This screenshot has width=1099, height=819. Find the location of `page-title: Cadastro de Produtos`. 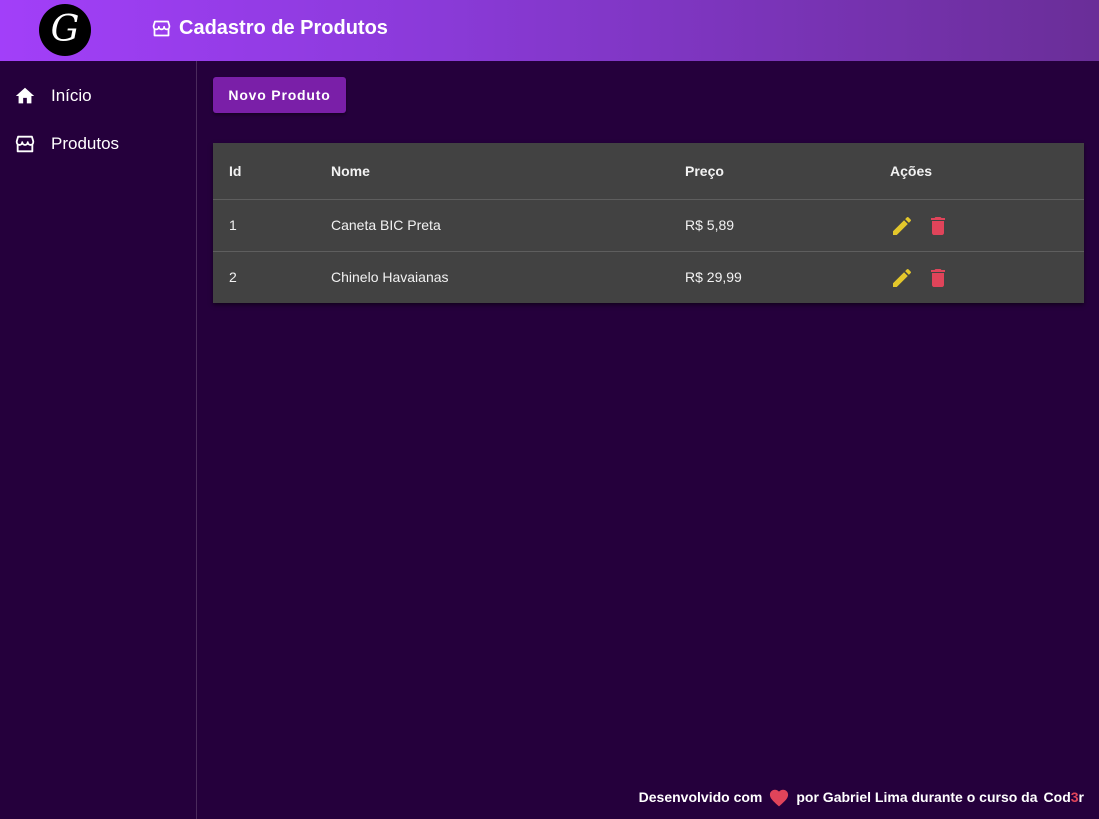

page-title: Cadastro de Produtos is located at coordinates (269, 28).